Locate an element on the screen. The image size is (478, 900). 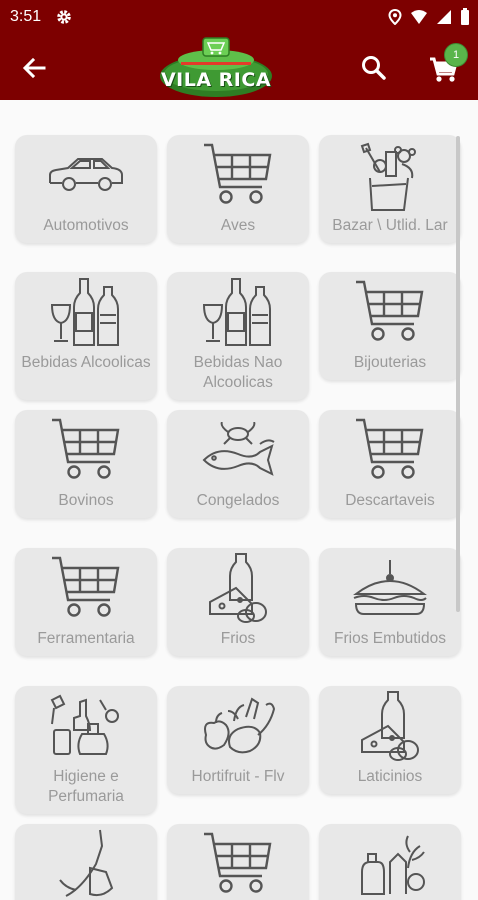
category-card: Bebidas Alcoolicas is located at coordinates (86, 336).